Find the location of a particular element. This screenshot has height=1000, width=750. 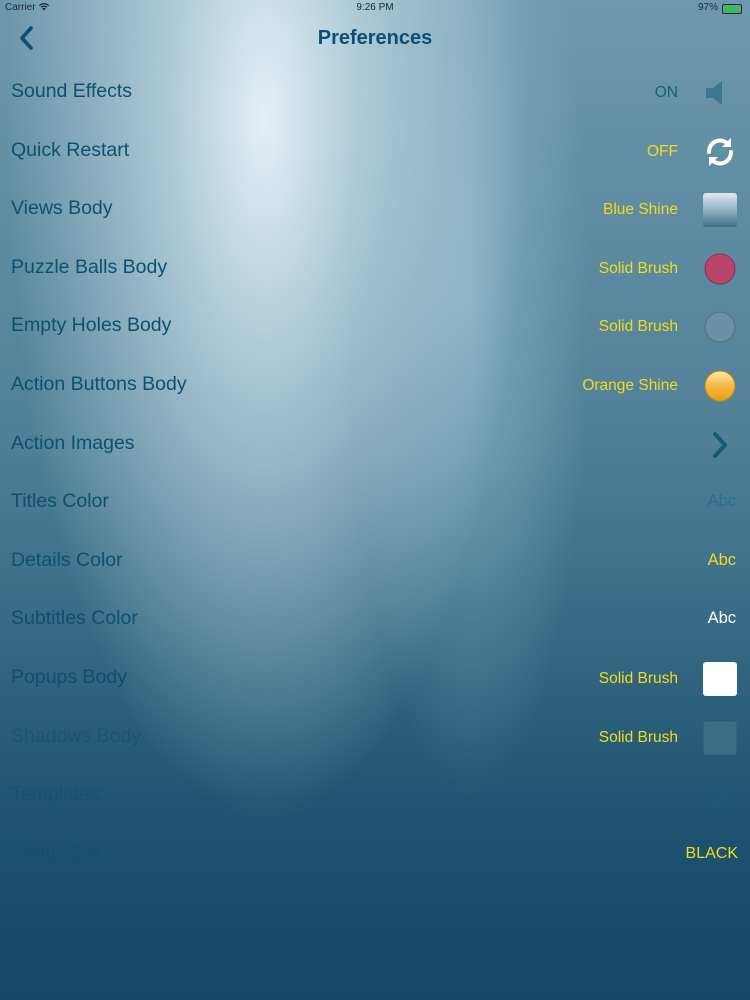

row-label: Views Body is located at coordinates (62, 208).